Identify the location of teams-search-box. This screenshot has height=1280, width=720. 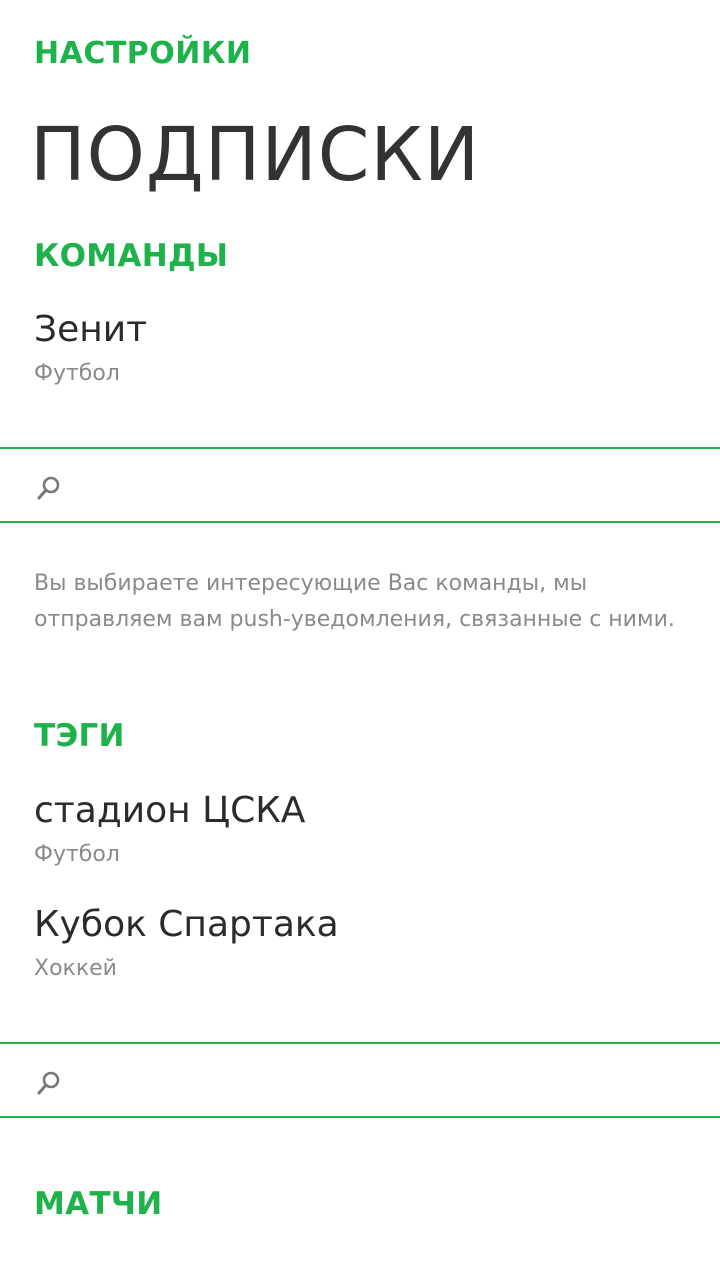
(360, 485).